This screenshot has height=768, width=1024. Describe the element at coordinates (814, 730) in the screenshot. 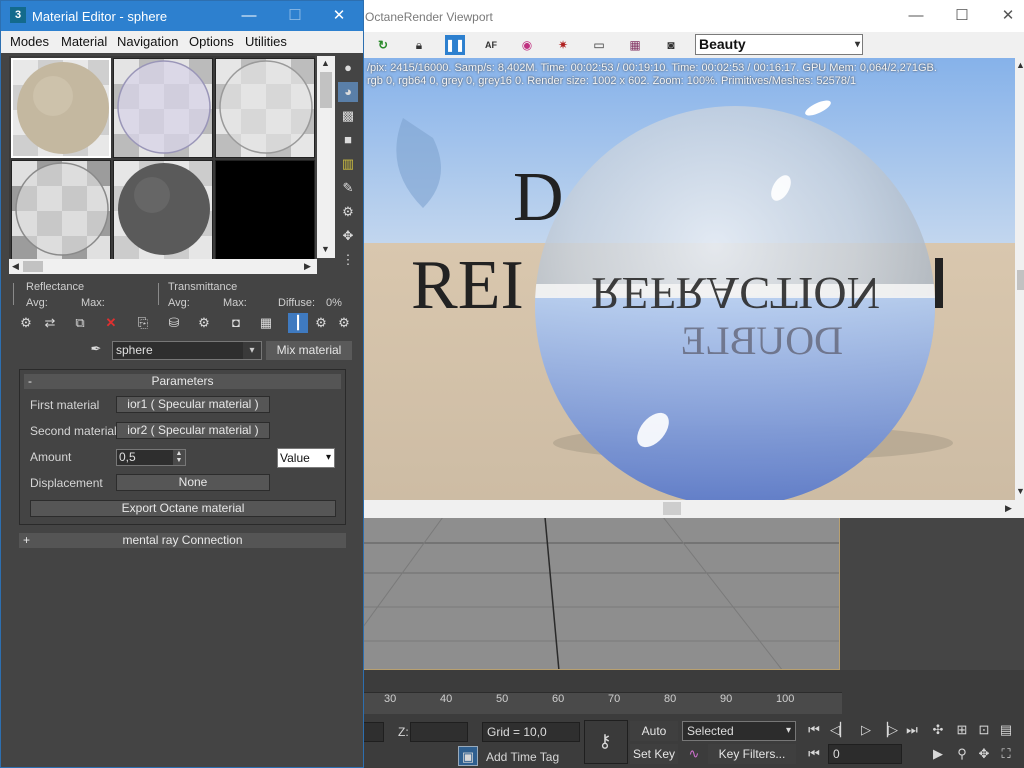

I see `go-to-start-icon: ⏮` at that location.